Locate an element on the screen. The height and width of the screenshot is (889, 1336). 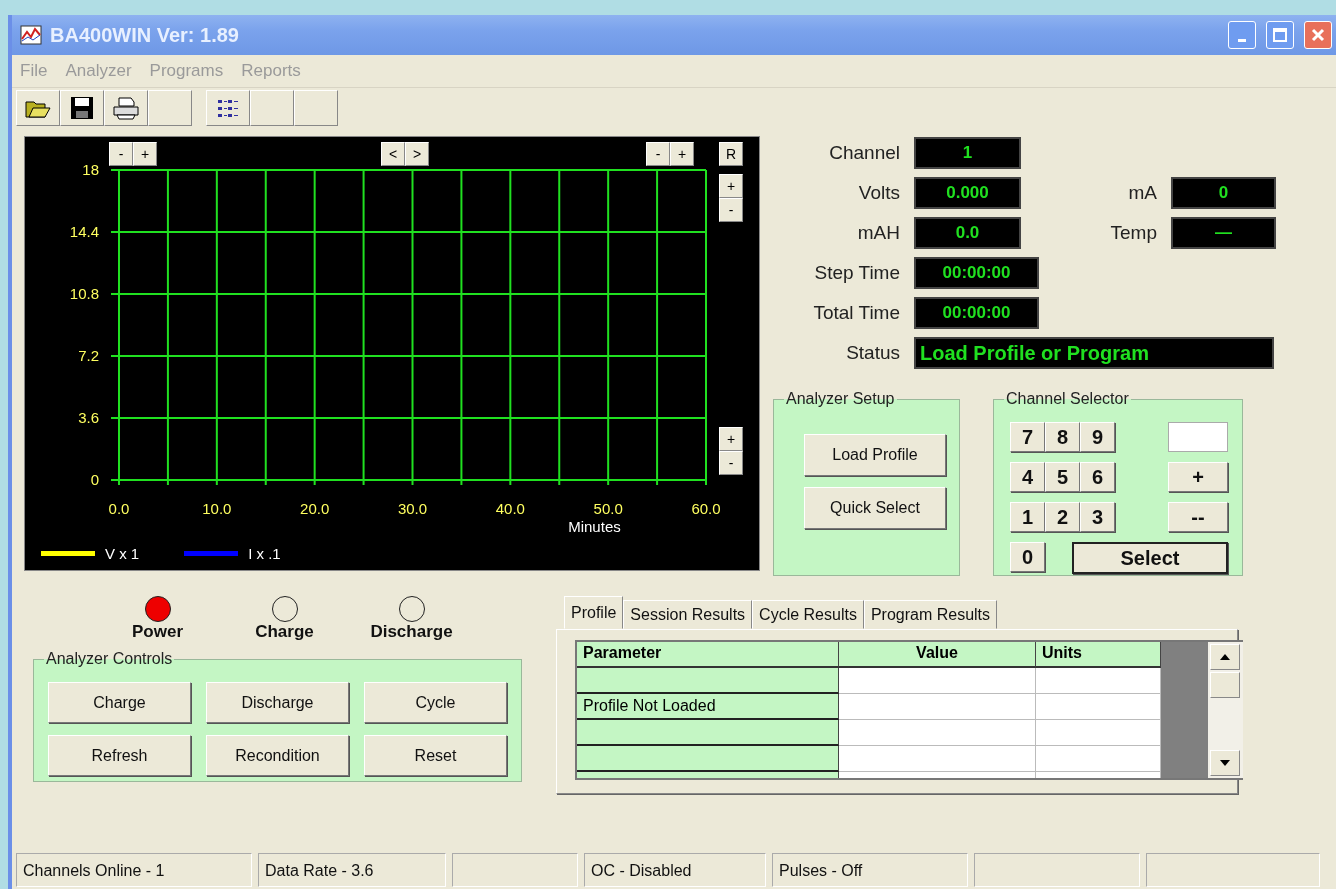
close-icon is located at coordinates (1318, 35).